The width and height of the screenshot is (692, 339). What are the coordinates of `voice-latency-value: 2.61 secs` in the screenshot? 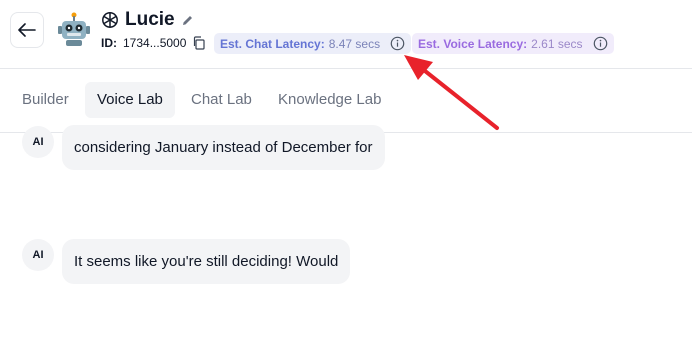 It's located at (557, 43).